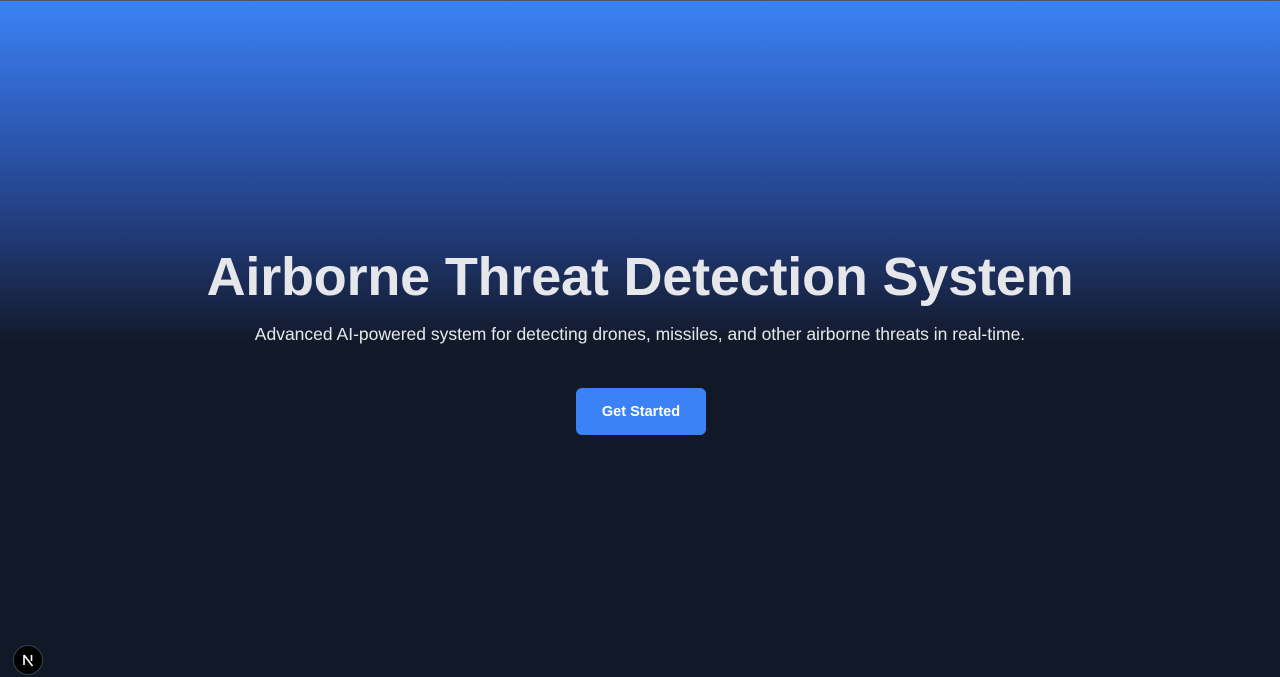 The height and width of the screenshot is (677, 1280). Describe the element at coordinates (641, 411) in the screenshot. I see `get-started-button: Get Started` at that location.